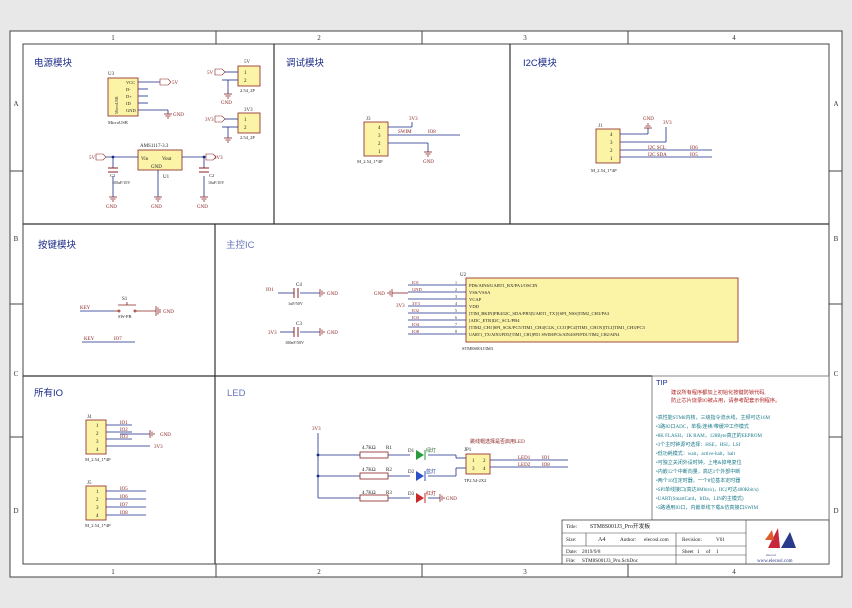  I want to click on r-val: 4.7KΩ, so click(369, 470).